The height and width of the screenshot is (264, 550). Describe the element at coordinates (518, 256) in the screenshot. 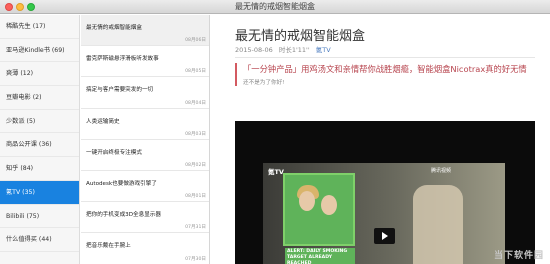

I see `watermark: 当下软件园` at that location.